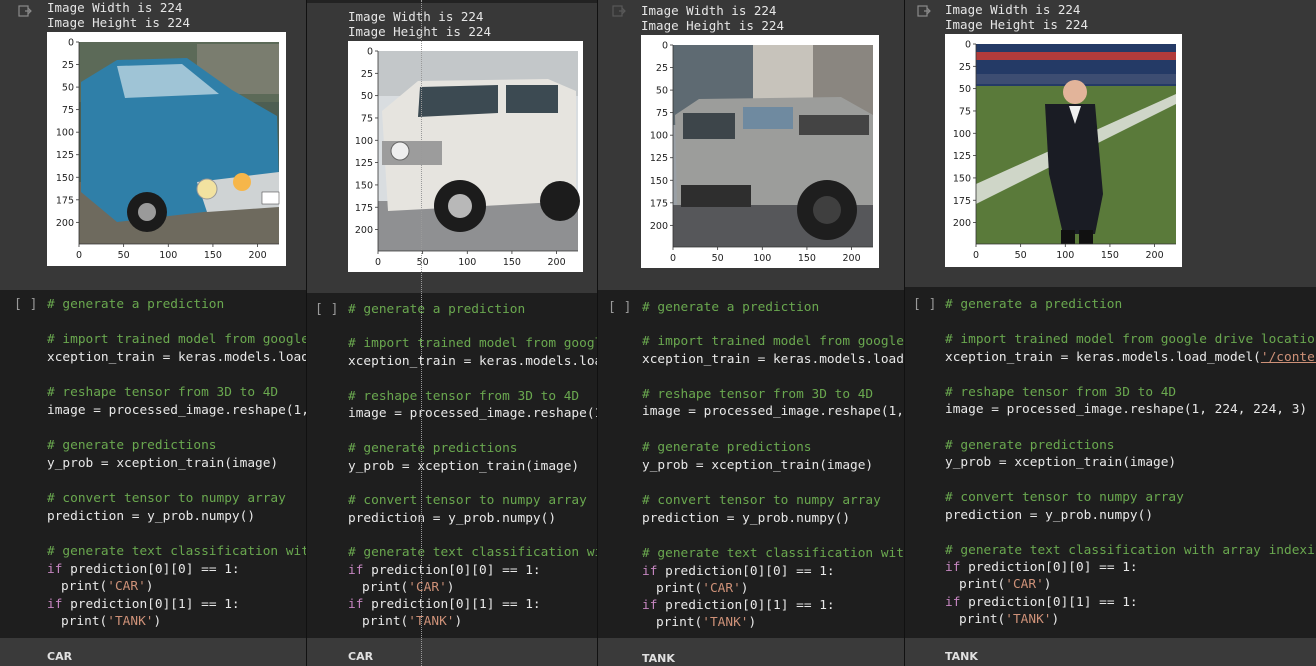  What do you see at coordinates (1288, 357) in the screenshot?
I see `model-path-link: '/content/g` at bounding box center [1288, 357].